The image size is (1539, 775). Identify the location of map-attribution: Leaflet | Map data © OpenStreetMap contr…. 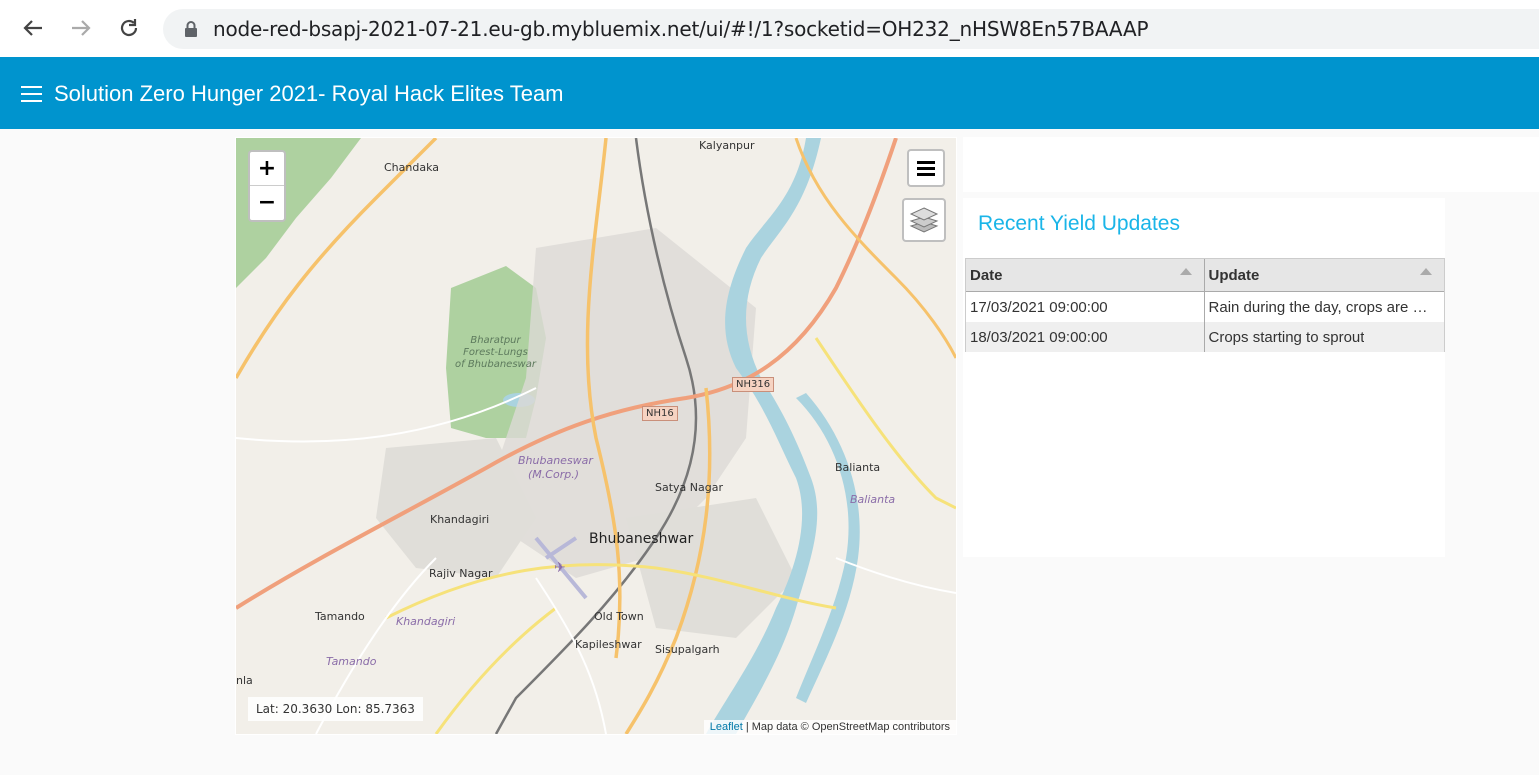
(829, 727).